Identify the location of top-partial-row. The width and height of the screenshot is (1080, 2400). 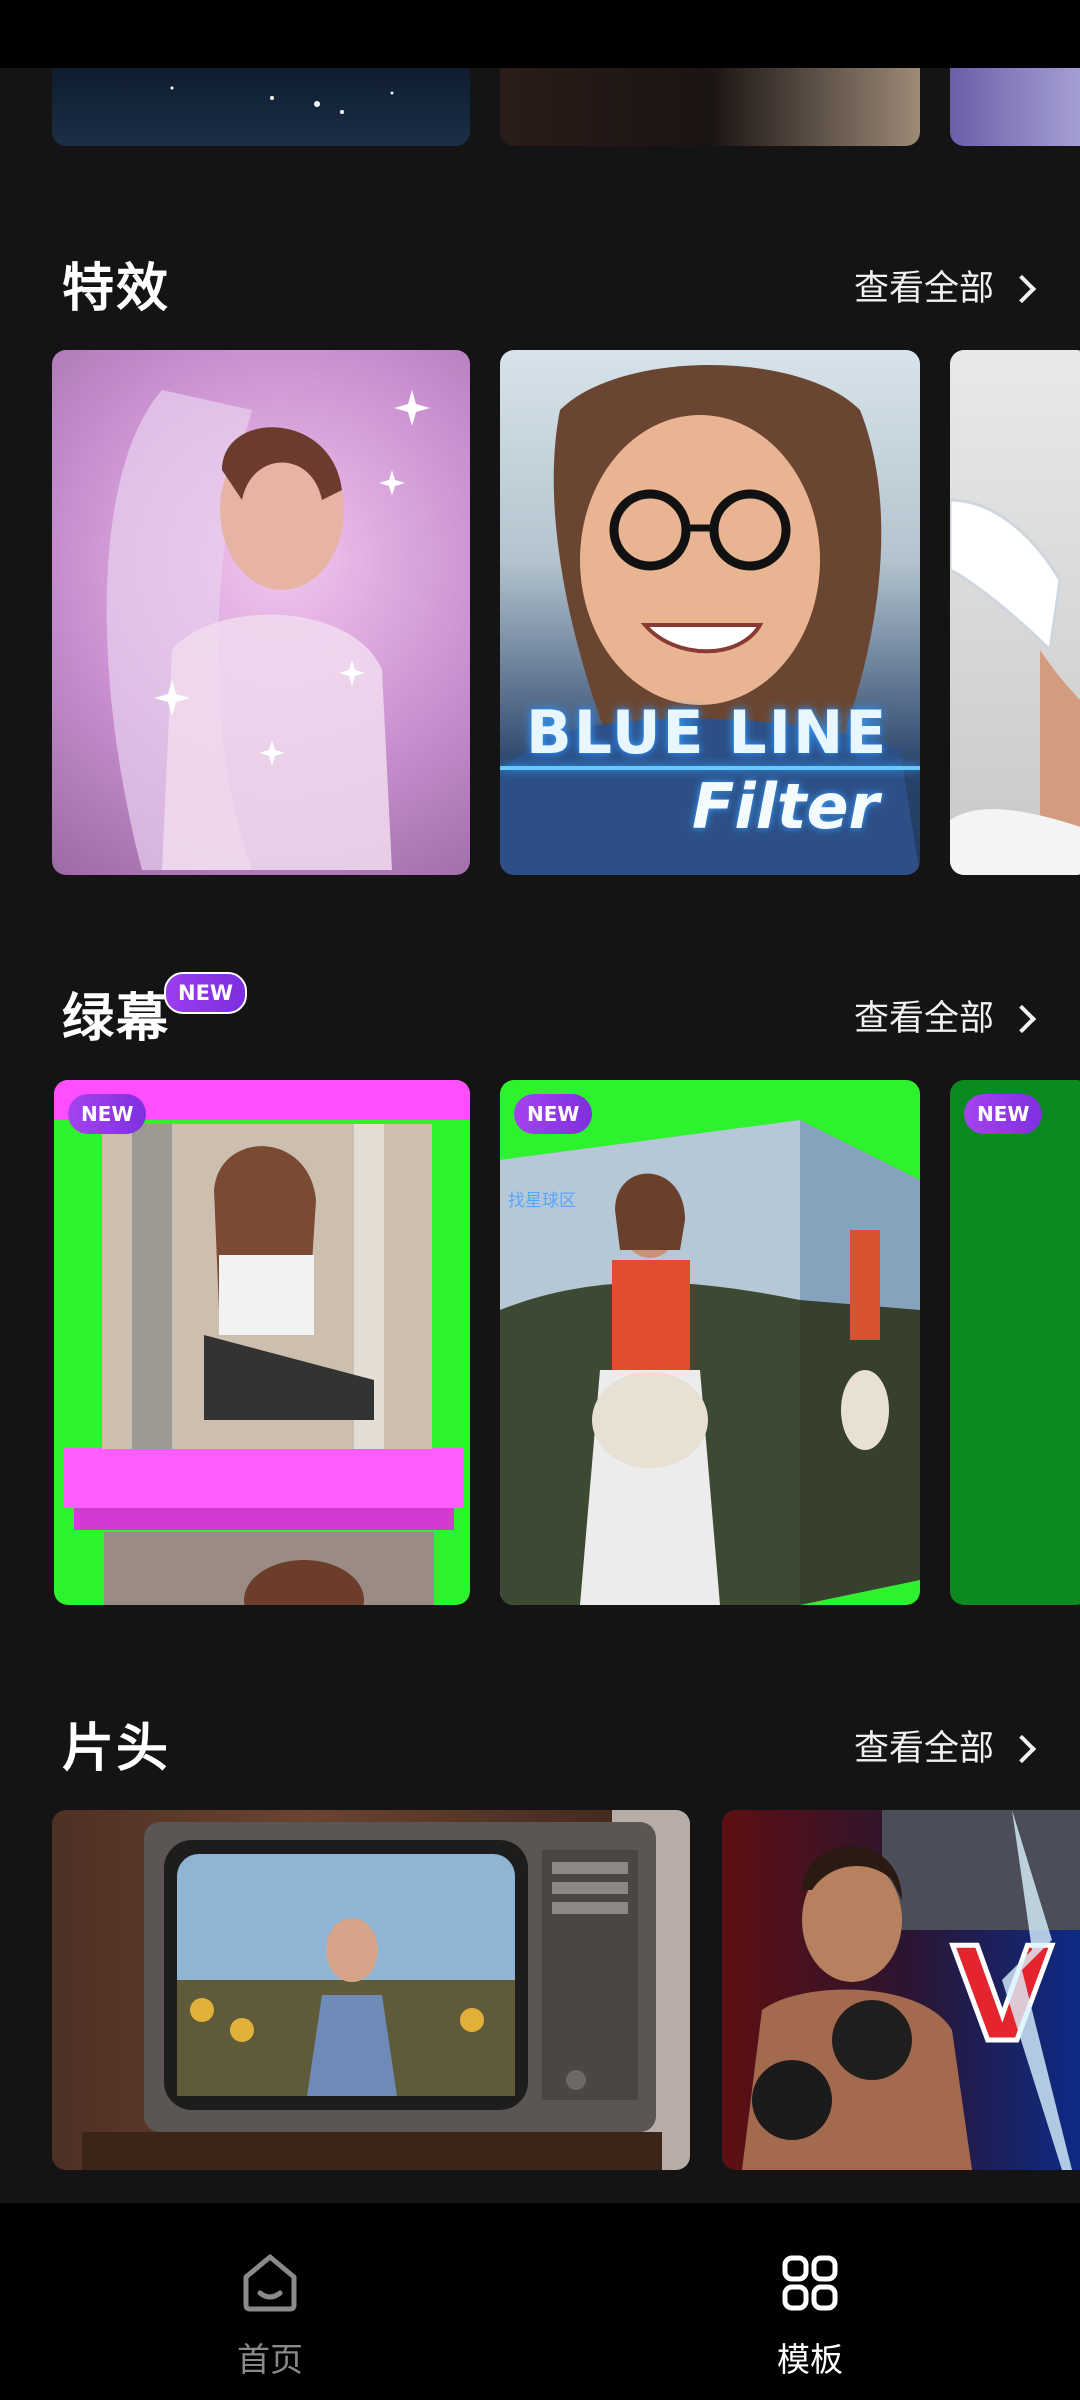
(540, 107).